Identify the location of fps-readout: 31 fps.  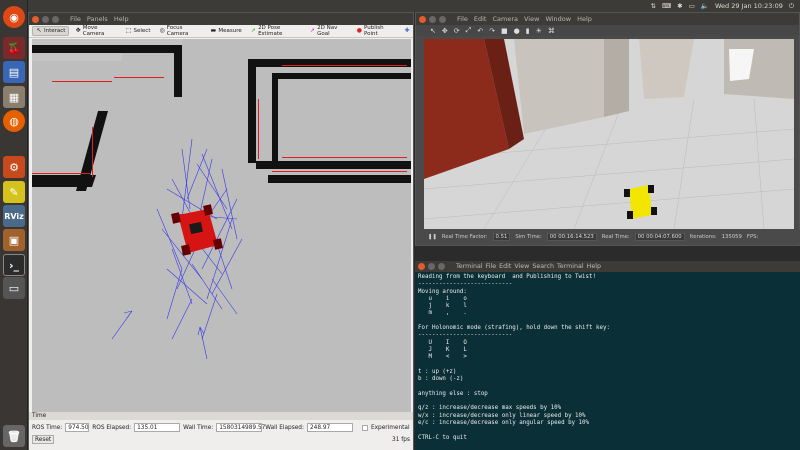
(401, 439).